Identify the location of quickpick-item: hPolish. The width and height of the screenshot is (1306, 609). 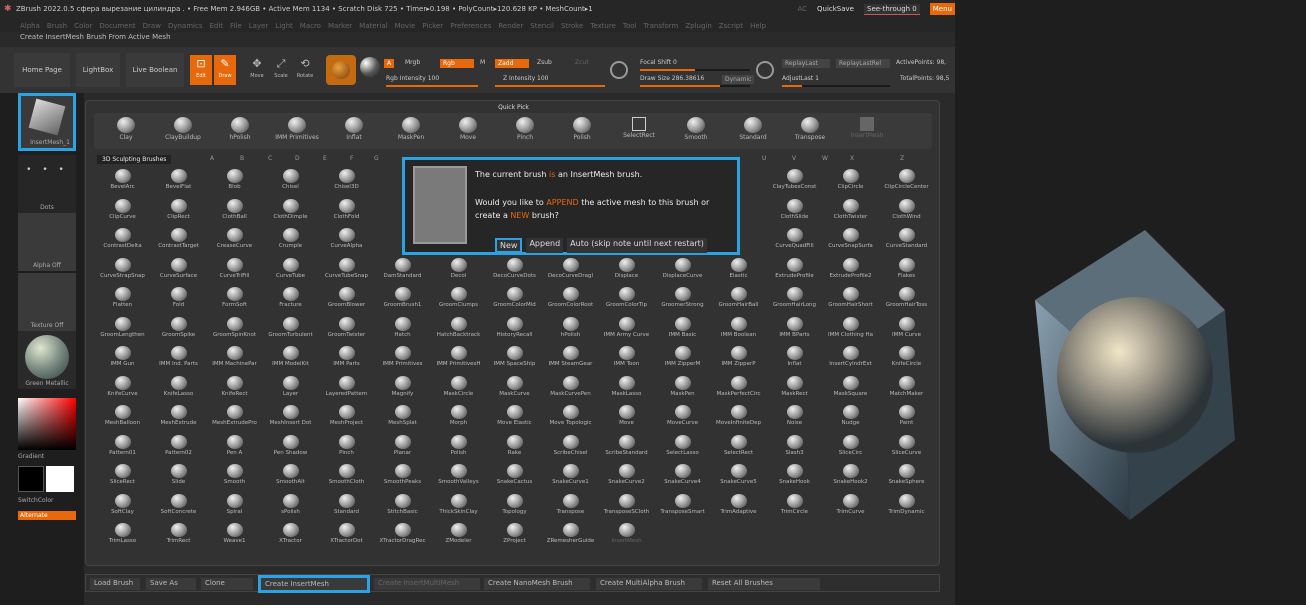
(240, 132).